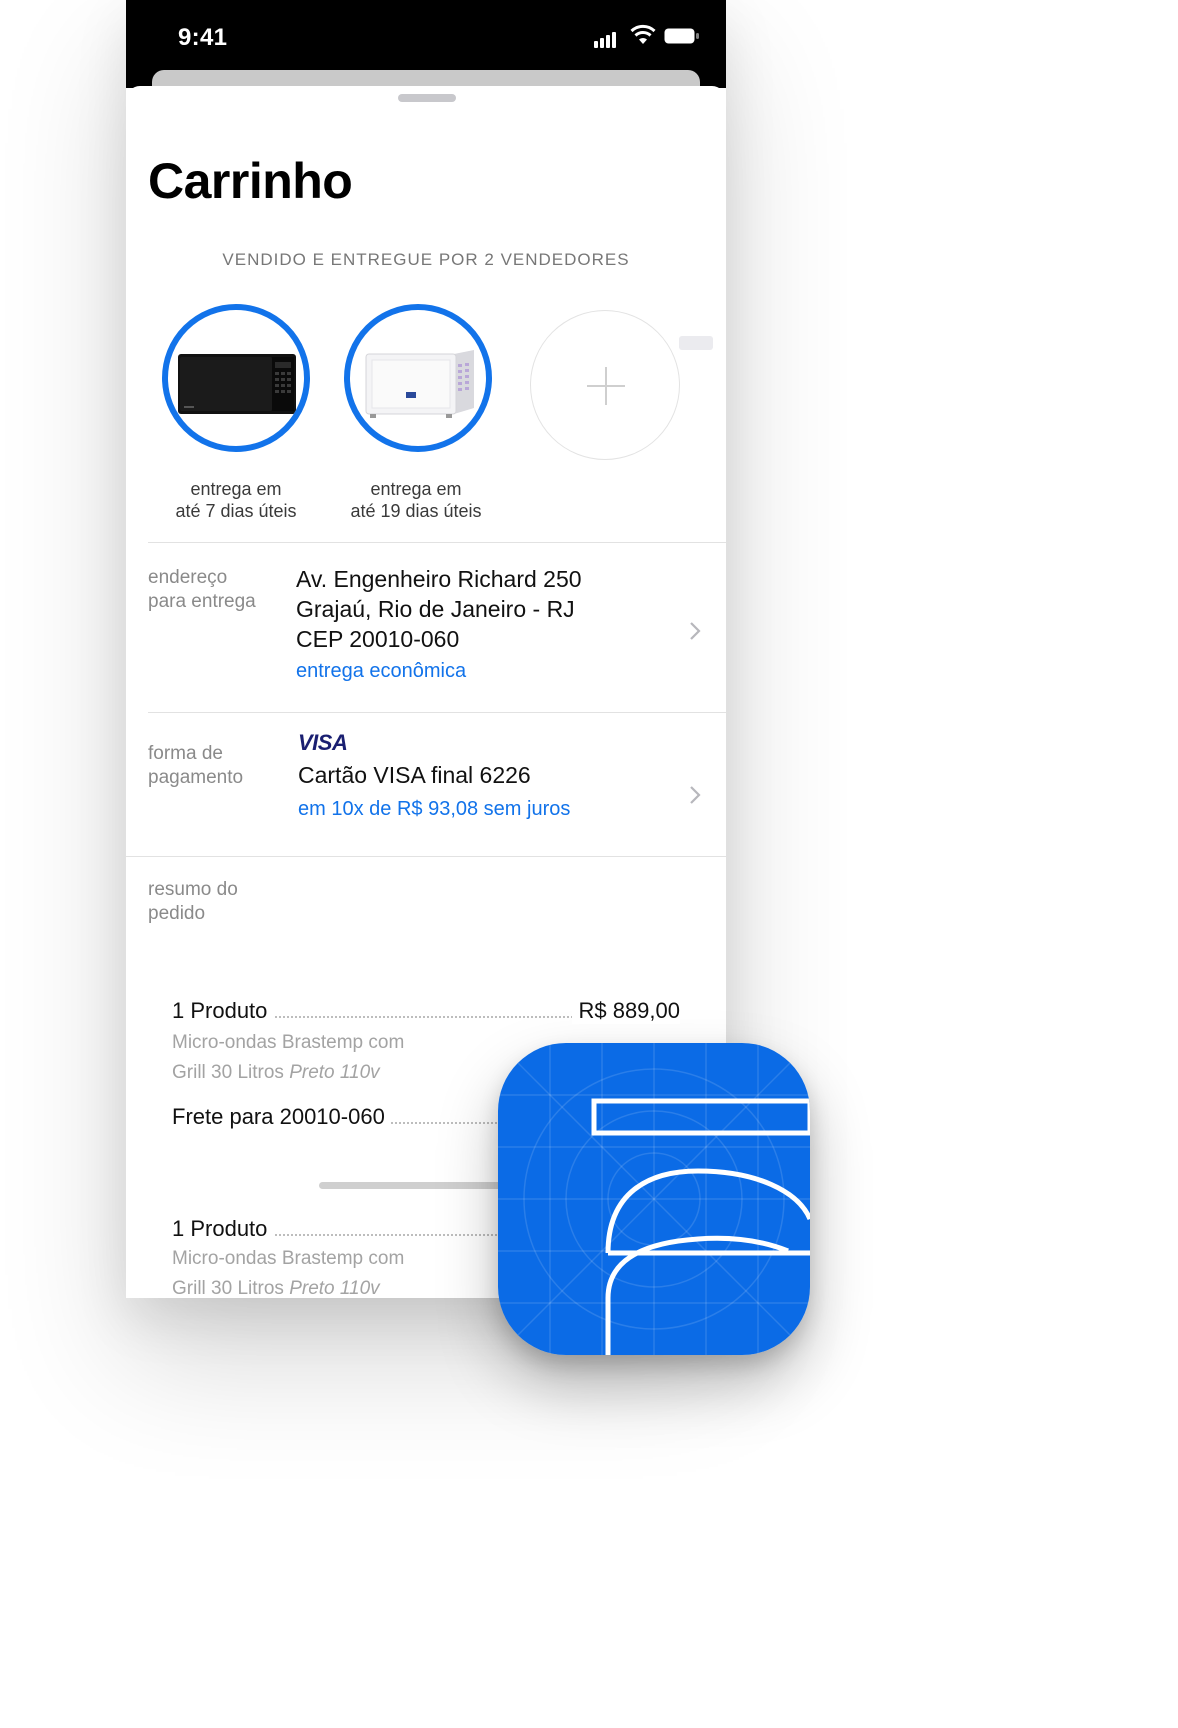 The height and width of the screenshot is (1728, 1178). I want to click on americanas-app-icon, so click(654, 1199).